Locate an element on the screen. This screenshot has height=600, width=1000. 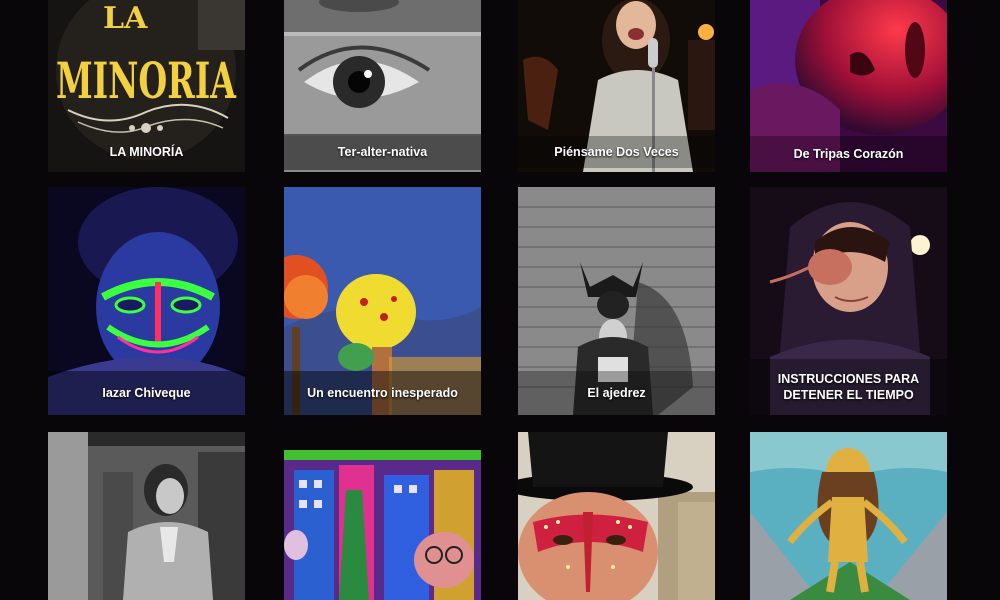
gallery-item-caption: Piénsame Dos Veces is located at coordinates (616, 152).